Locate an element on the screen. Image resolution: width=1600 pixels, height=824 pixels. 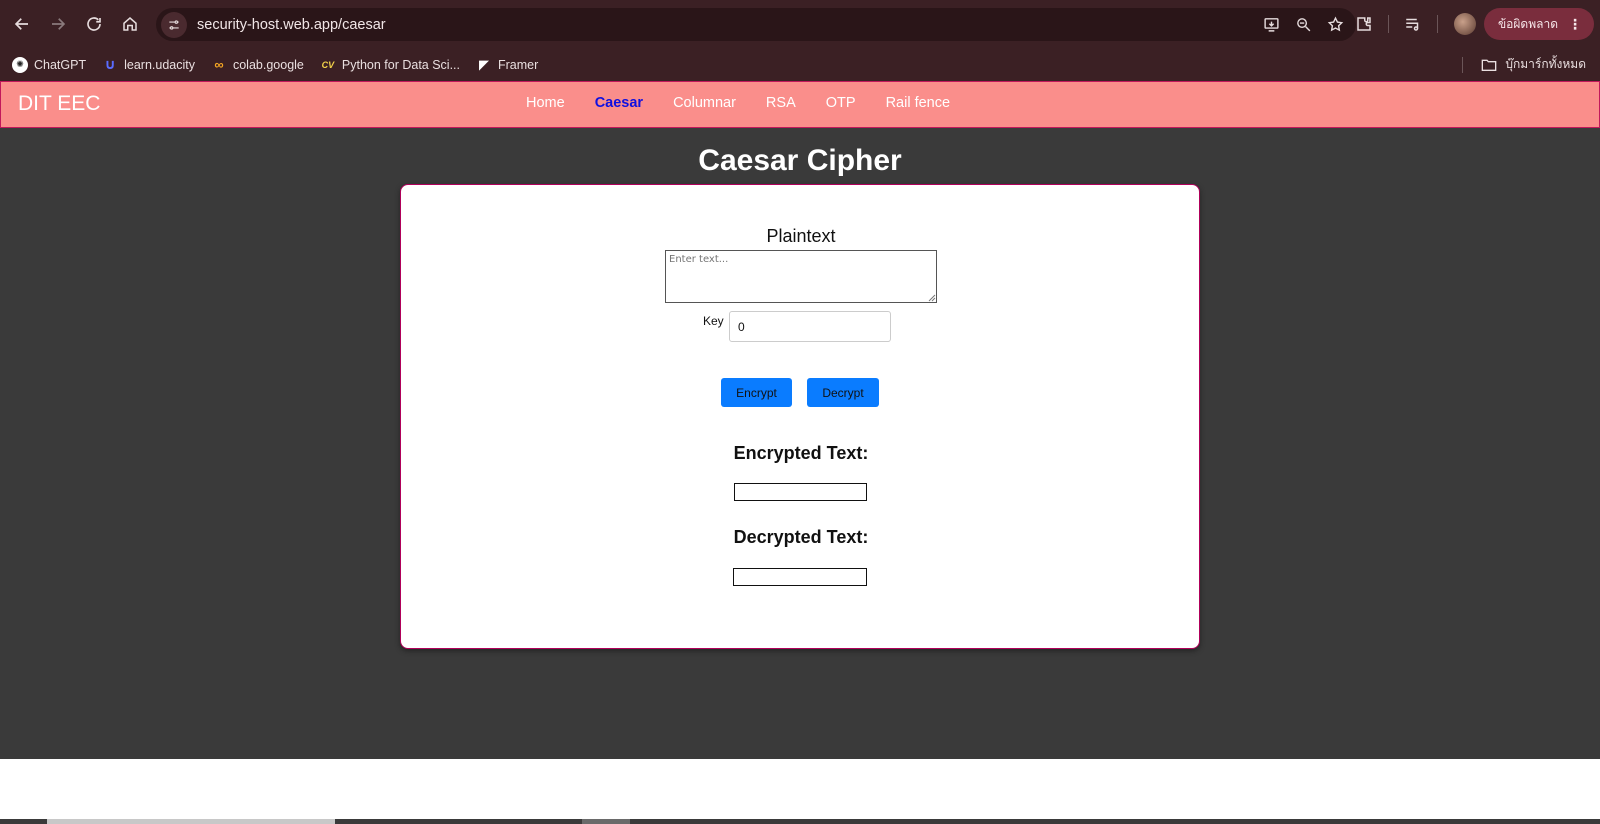
bookmarks-divider is located at coordinates (1463, 64).